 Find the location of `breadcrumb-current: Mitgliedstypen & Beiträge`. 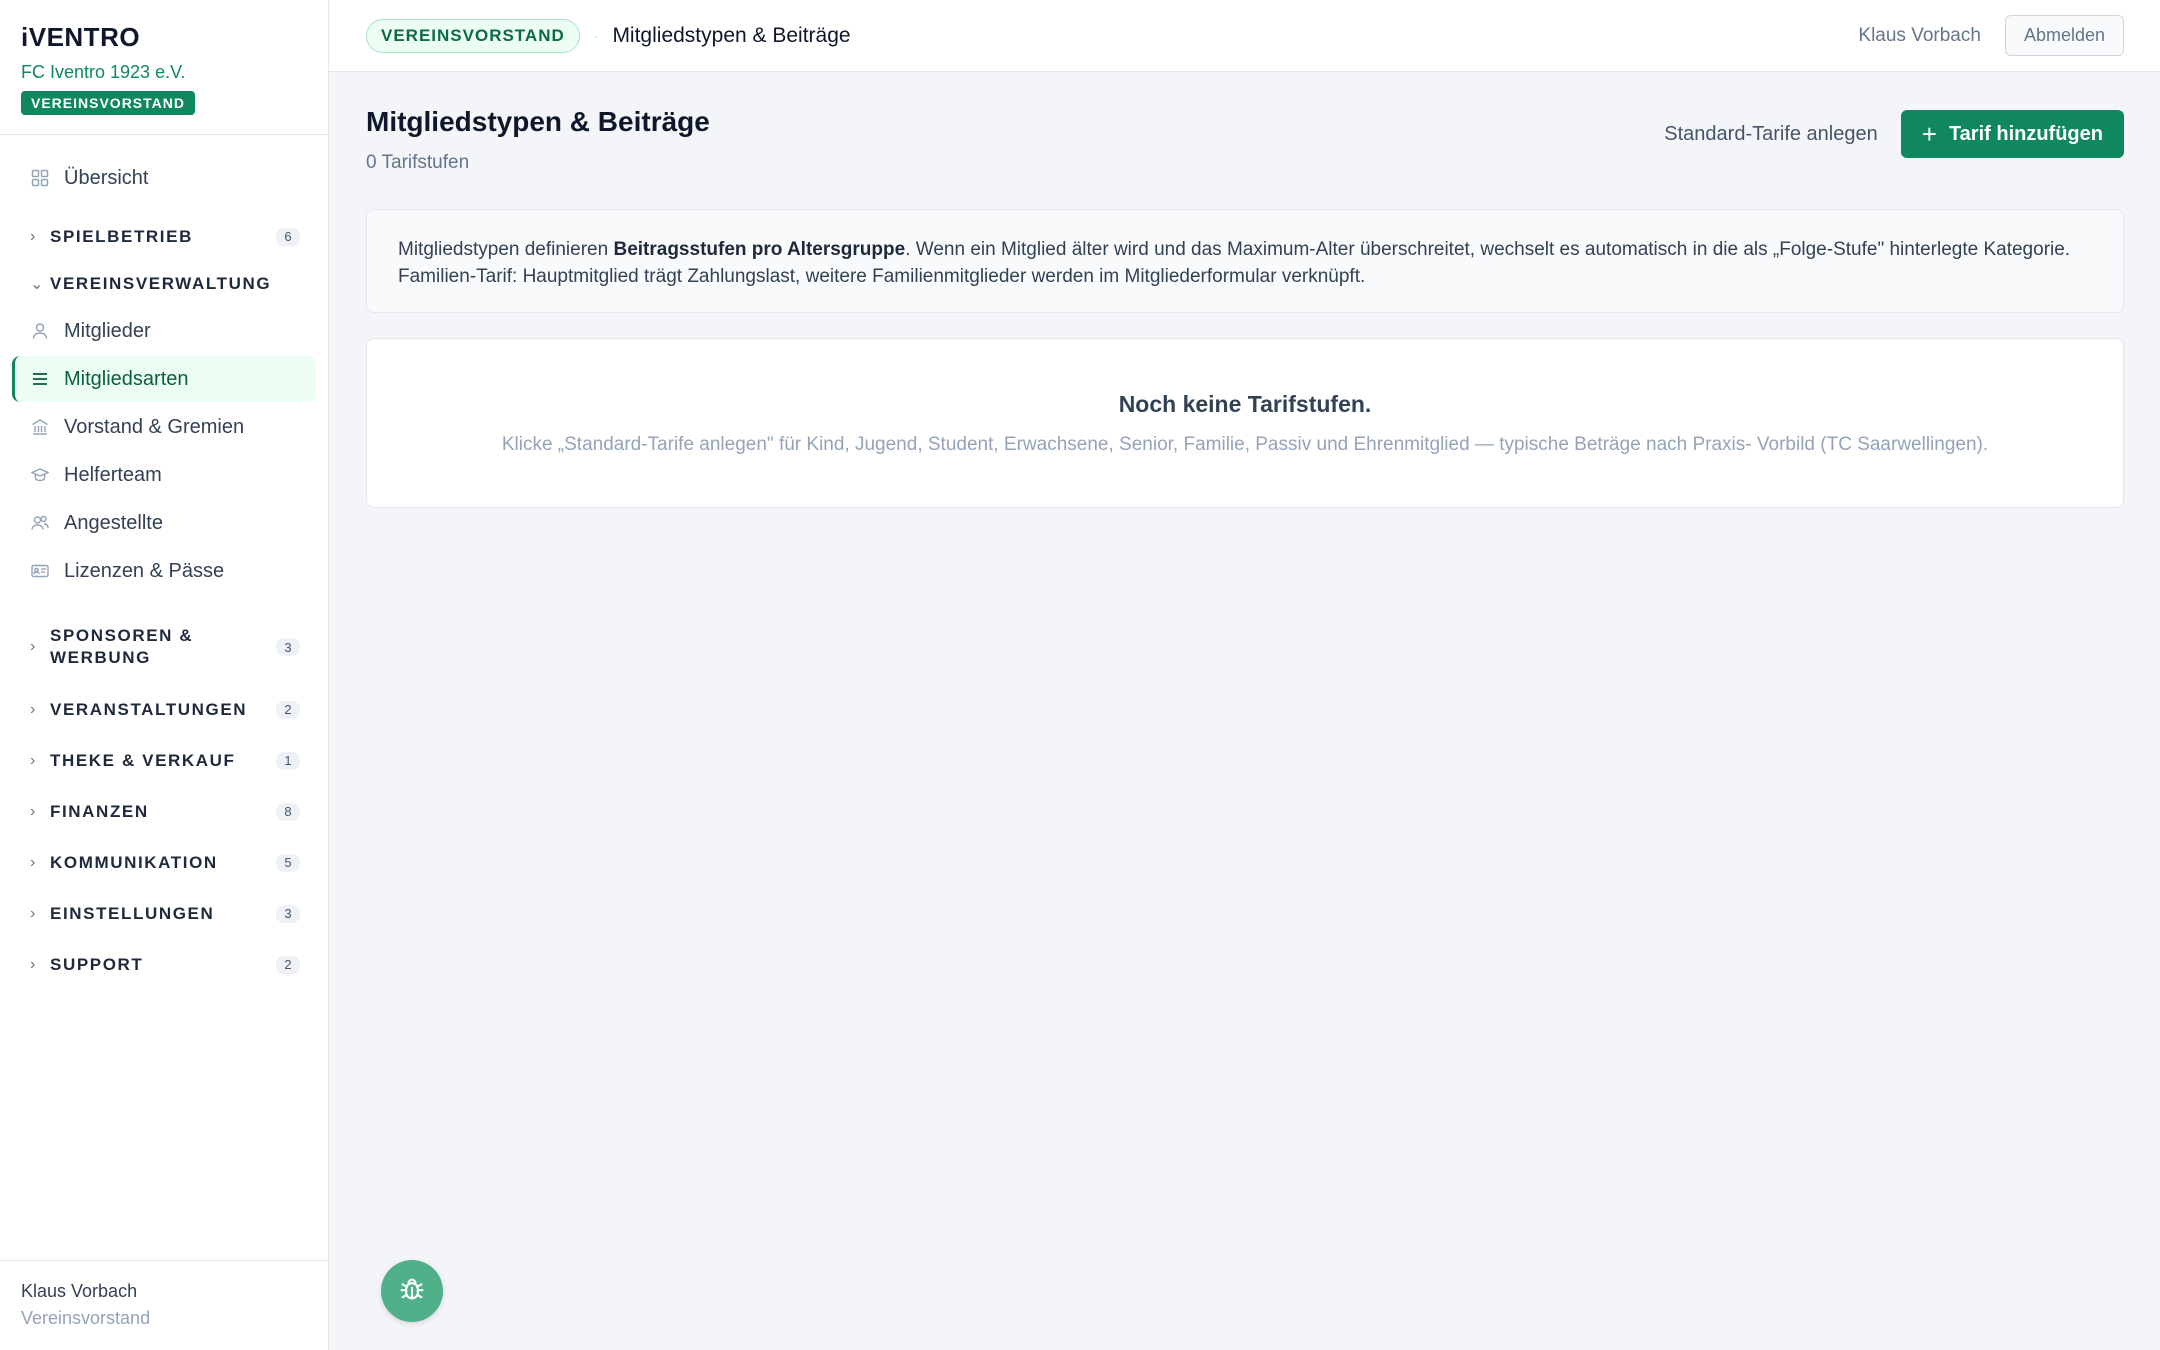

breadcrumb-current: Mitgliedstypen & Beiträge is located at coordinates (731, 35).